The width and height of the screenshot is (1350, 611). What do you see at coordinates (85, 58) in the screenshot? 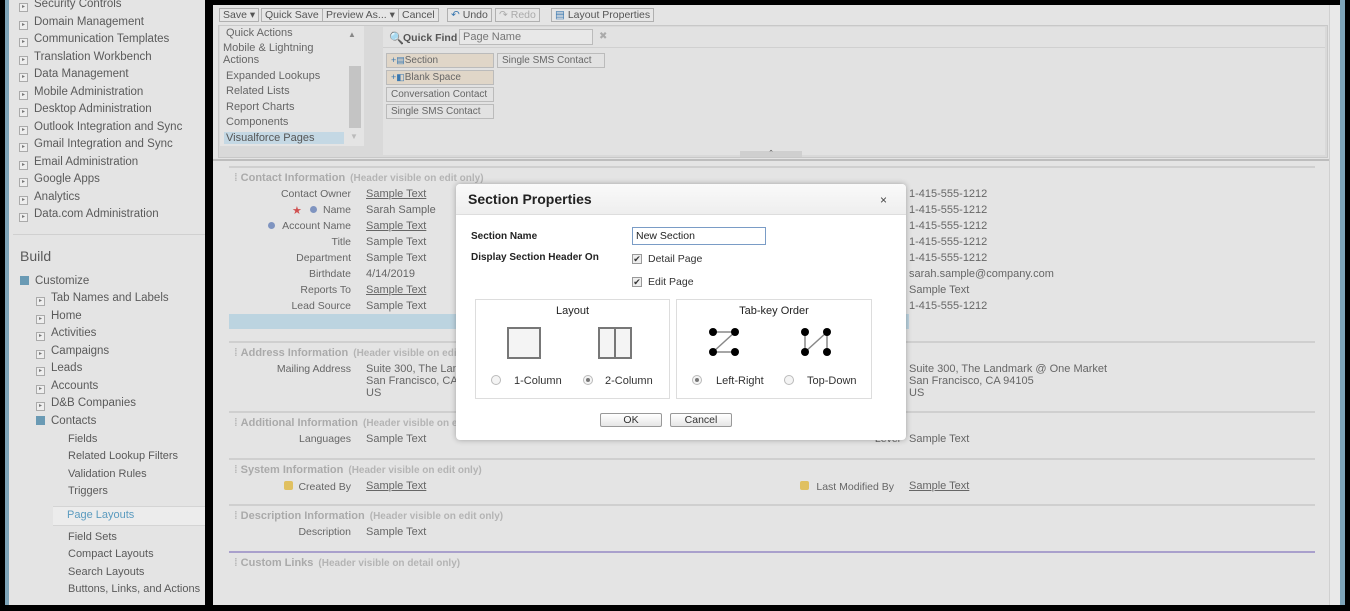
I see `sidebar-item: ▸ Translation Workbench` at bounding box center [85, 58].